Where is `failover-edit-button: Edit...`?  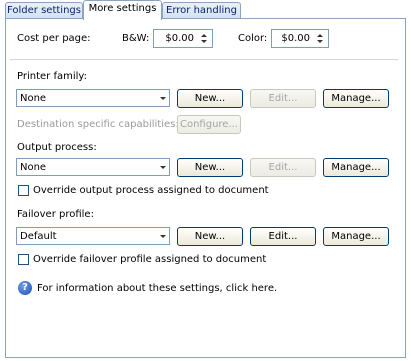 failover-edit-button: Edit... is located at coordinates (283, 236).